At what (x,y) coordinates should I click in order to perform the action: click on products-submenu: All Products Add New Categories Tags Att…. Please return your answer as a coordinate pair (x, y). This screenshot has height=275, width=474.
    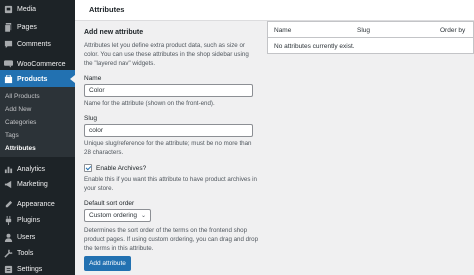
    Looking at the image, I should click on (37, 122).